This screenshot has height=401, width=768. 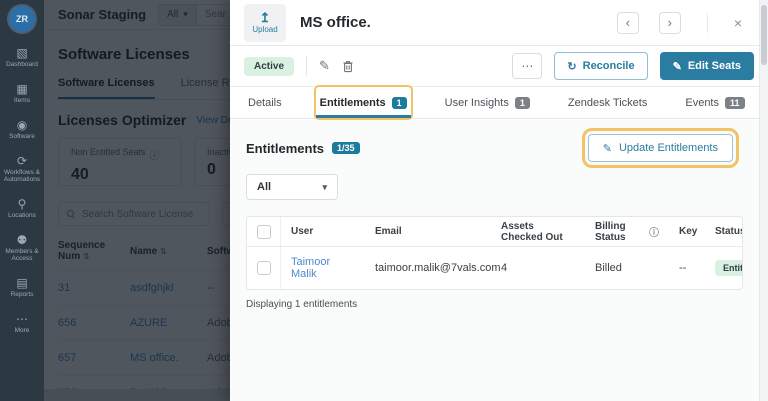 What do you see at coordinates (688, 231) in the screenshot?
I see `column-header: Key` at bounding box center [688, 231].